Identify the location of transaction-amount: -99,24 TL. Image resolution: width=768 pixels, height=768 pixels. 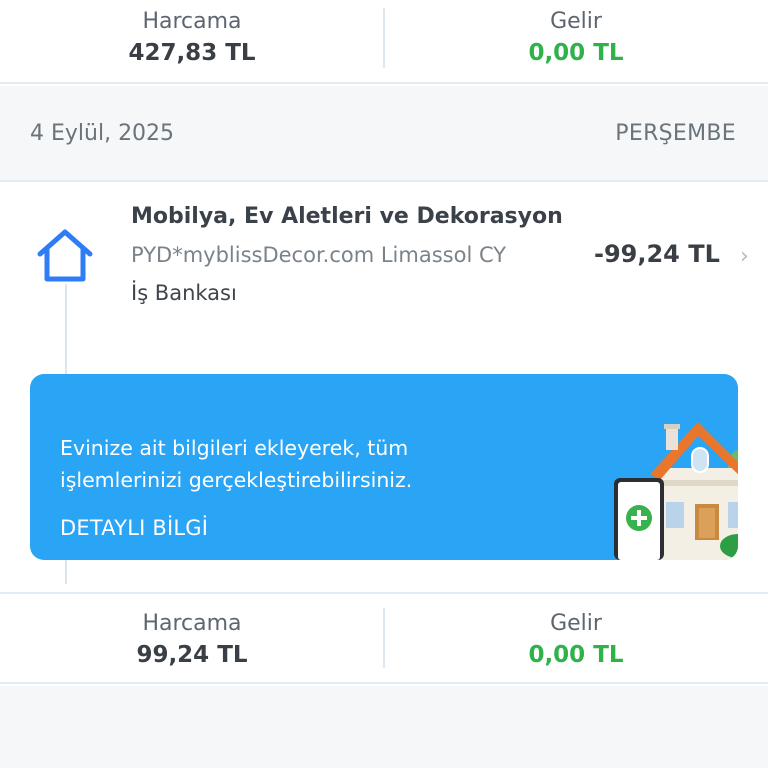
(657, 254).